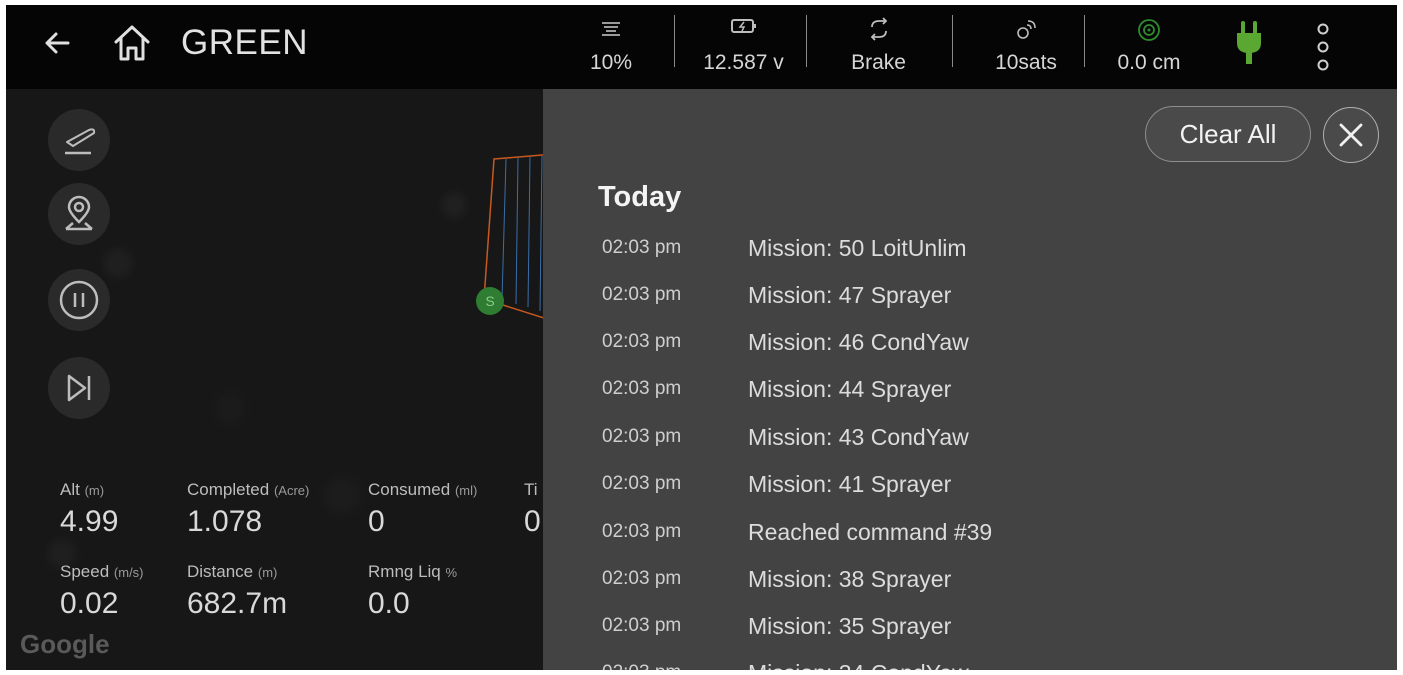  I want to click on pause-icon, so click(79, 300).